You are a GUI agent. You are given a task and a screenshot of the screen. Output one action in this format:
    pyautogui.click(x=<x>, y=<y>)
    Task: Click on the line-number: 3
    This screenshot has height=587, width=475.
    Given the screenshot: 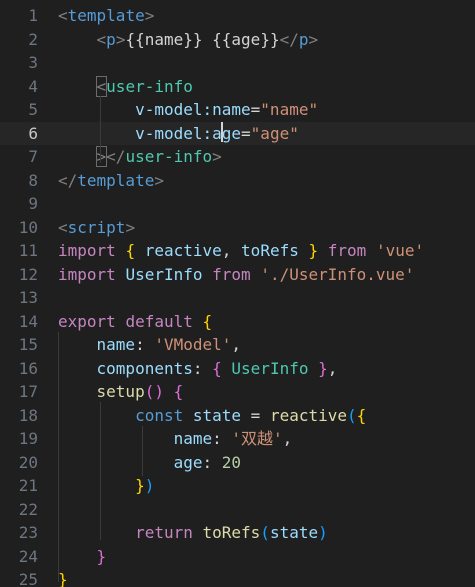 What is the action you would take?
    pyautogui.click(x=19, y=63)
    